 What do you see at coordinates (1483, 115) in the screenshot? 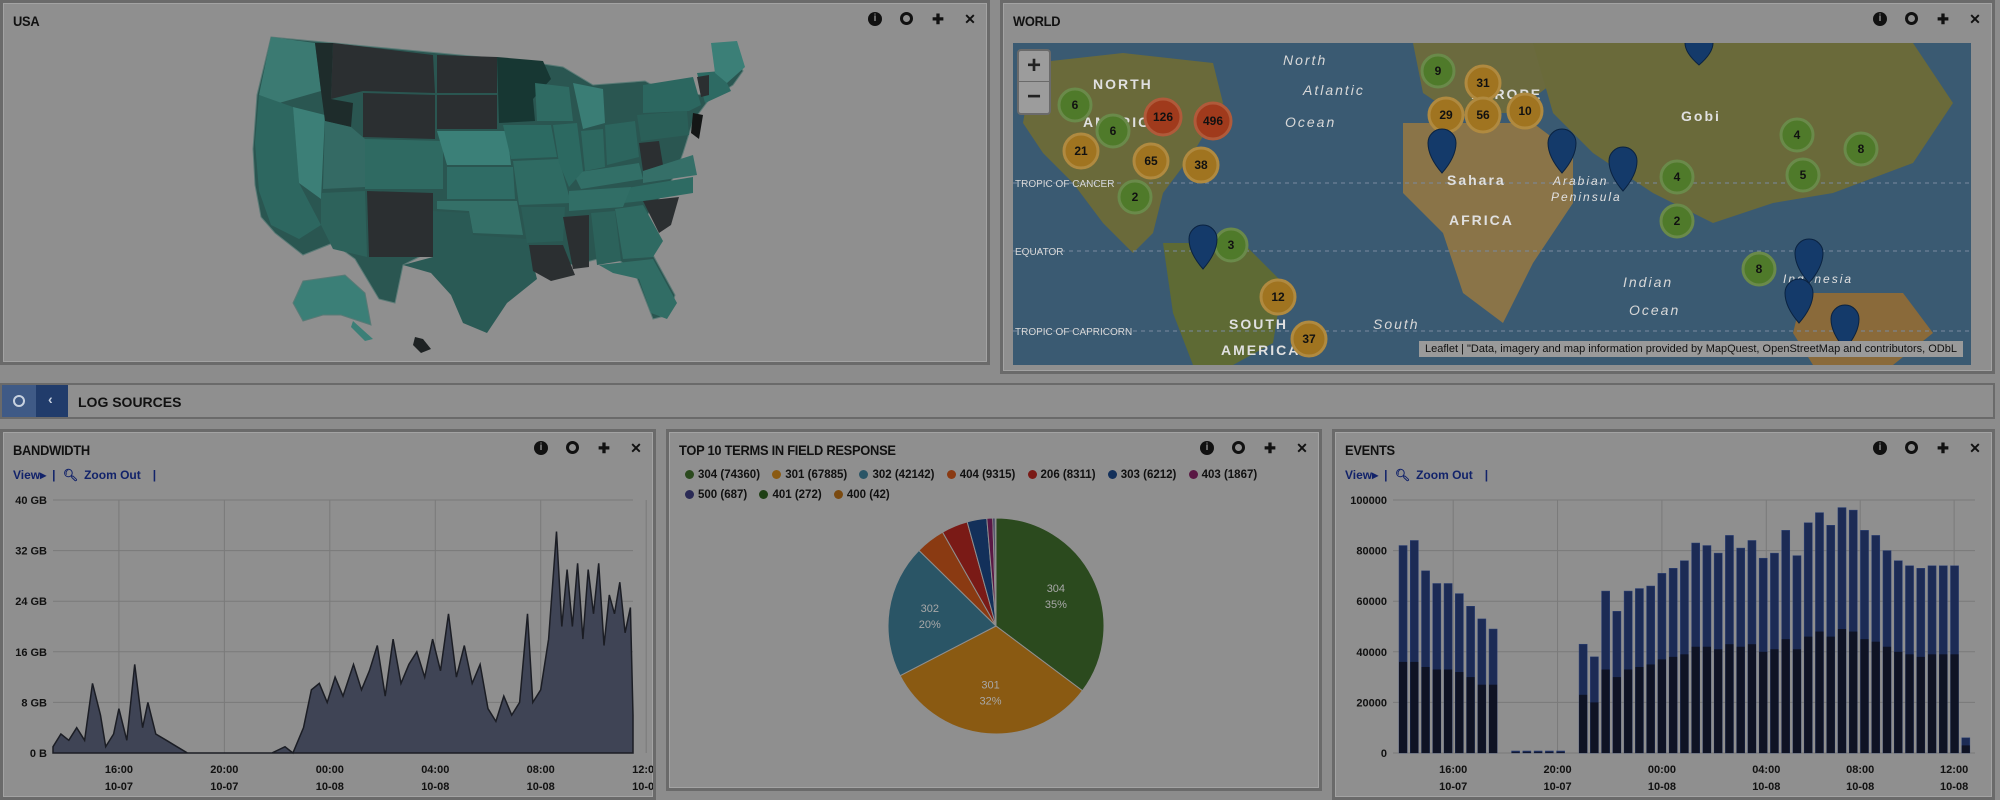
I see `map-cluster: 56` at bounding box center [1483, 115].